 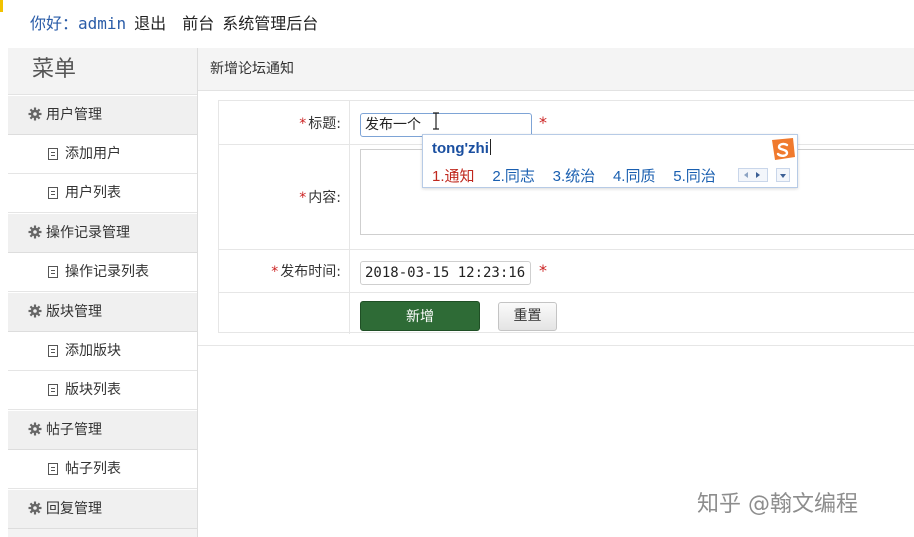 I want to click on time-label: 发布时间:, so click(x=310, y=271).